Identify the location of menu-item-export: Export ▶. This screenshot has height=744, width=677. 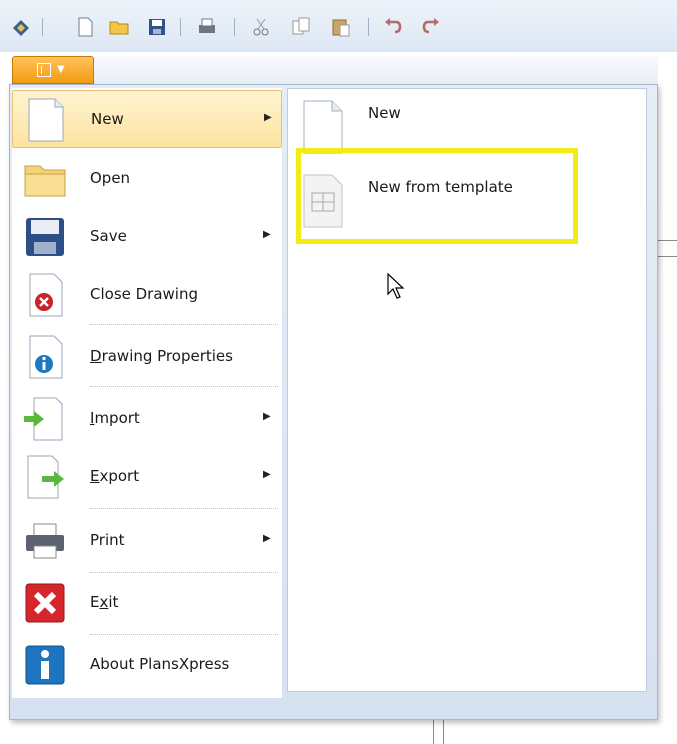
(147, 477).